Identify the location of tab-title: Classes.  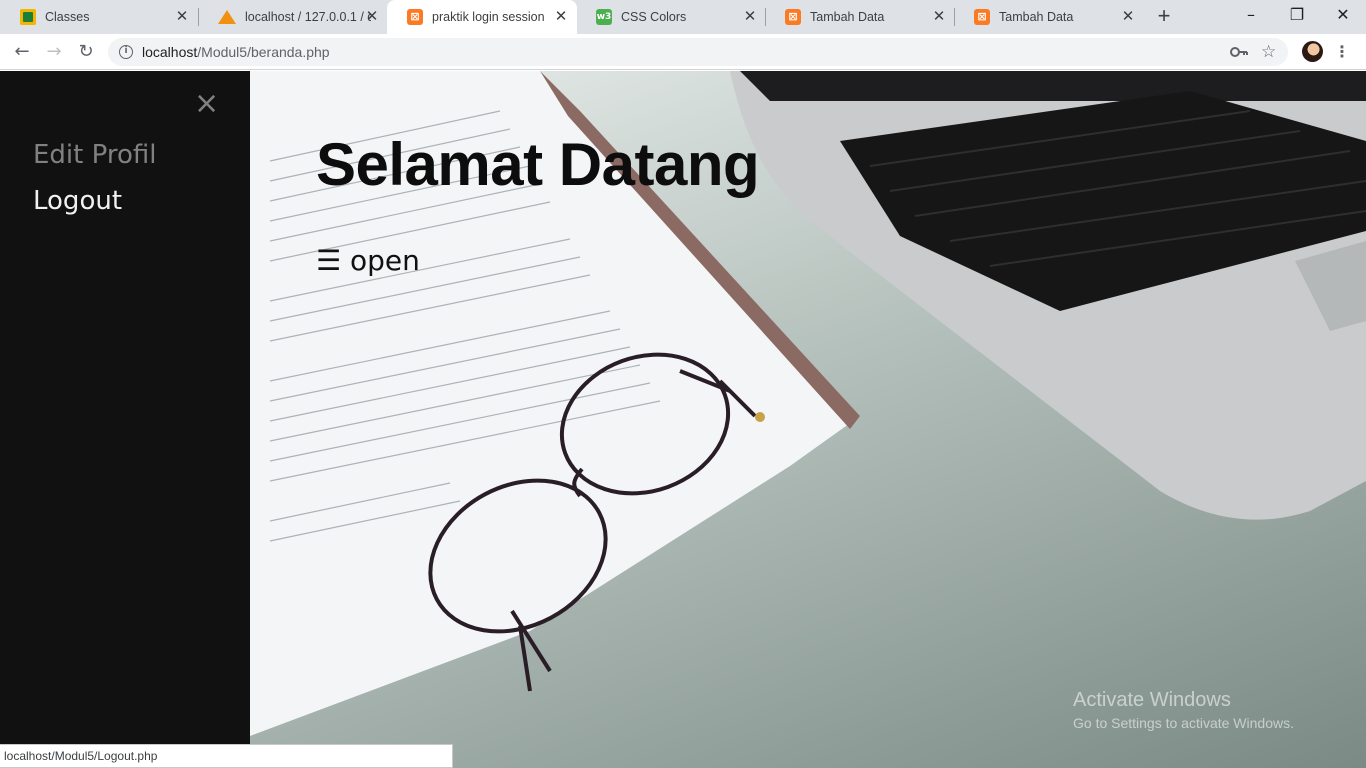
(67, 17).